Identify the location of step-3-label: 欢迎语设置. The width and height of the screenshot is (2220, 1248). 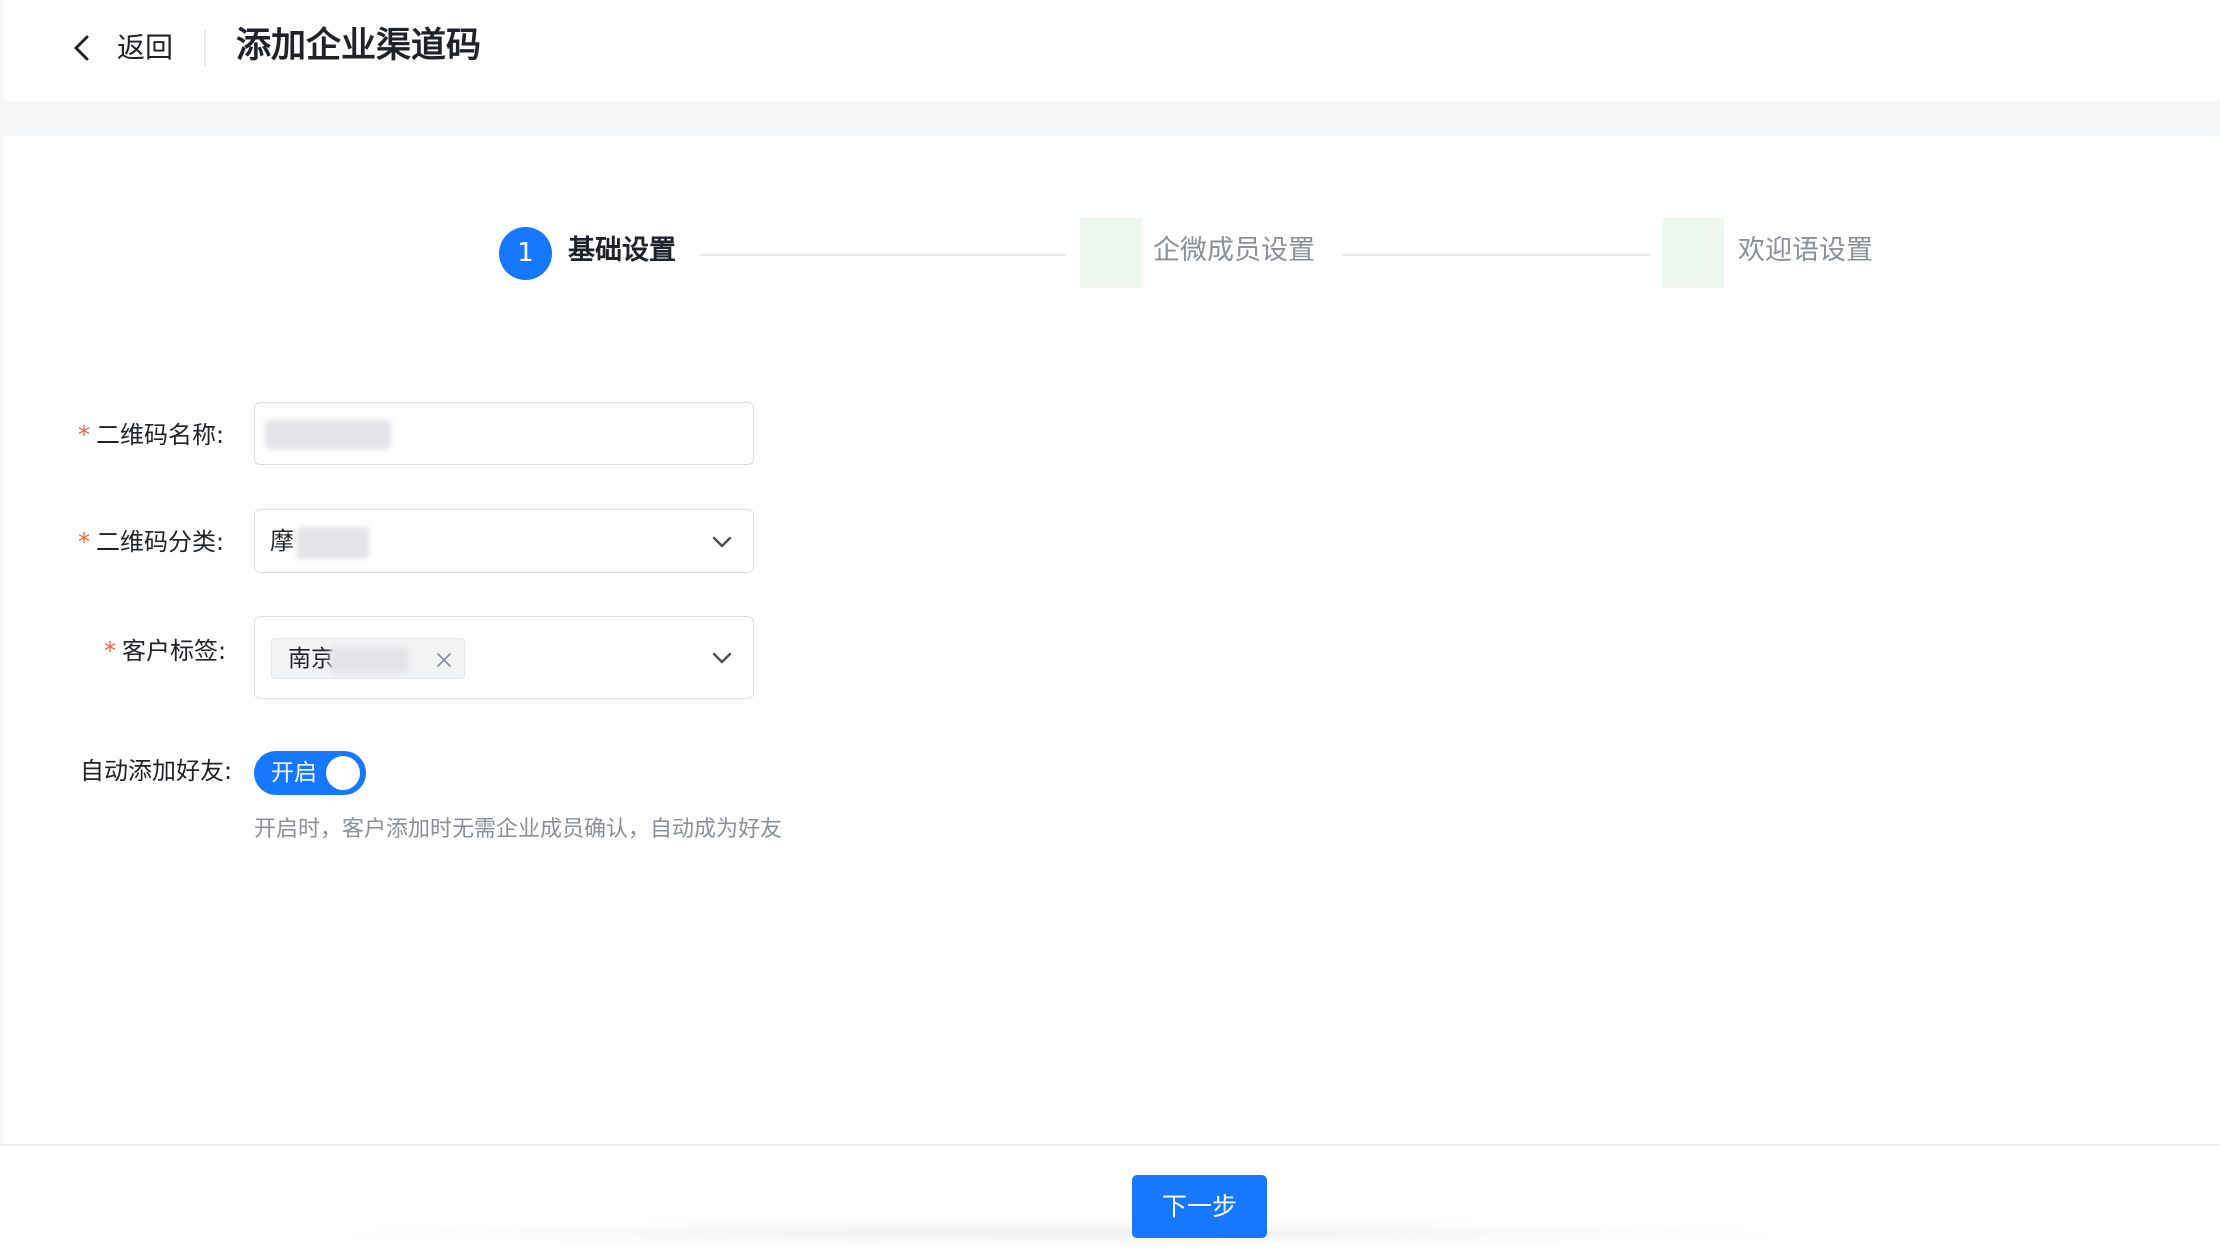
(1805, 250).